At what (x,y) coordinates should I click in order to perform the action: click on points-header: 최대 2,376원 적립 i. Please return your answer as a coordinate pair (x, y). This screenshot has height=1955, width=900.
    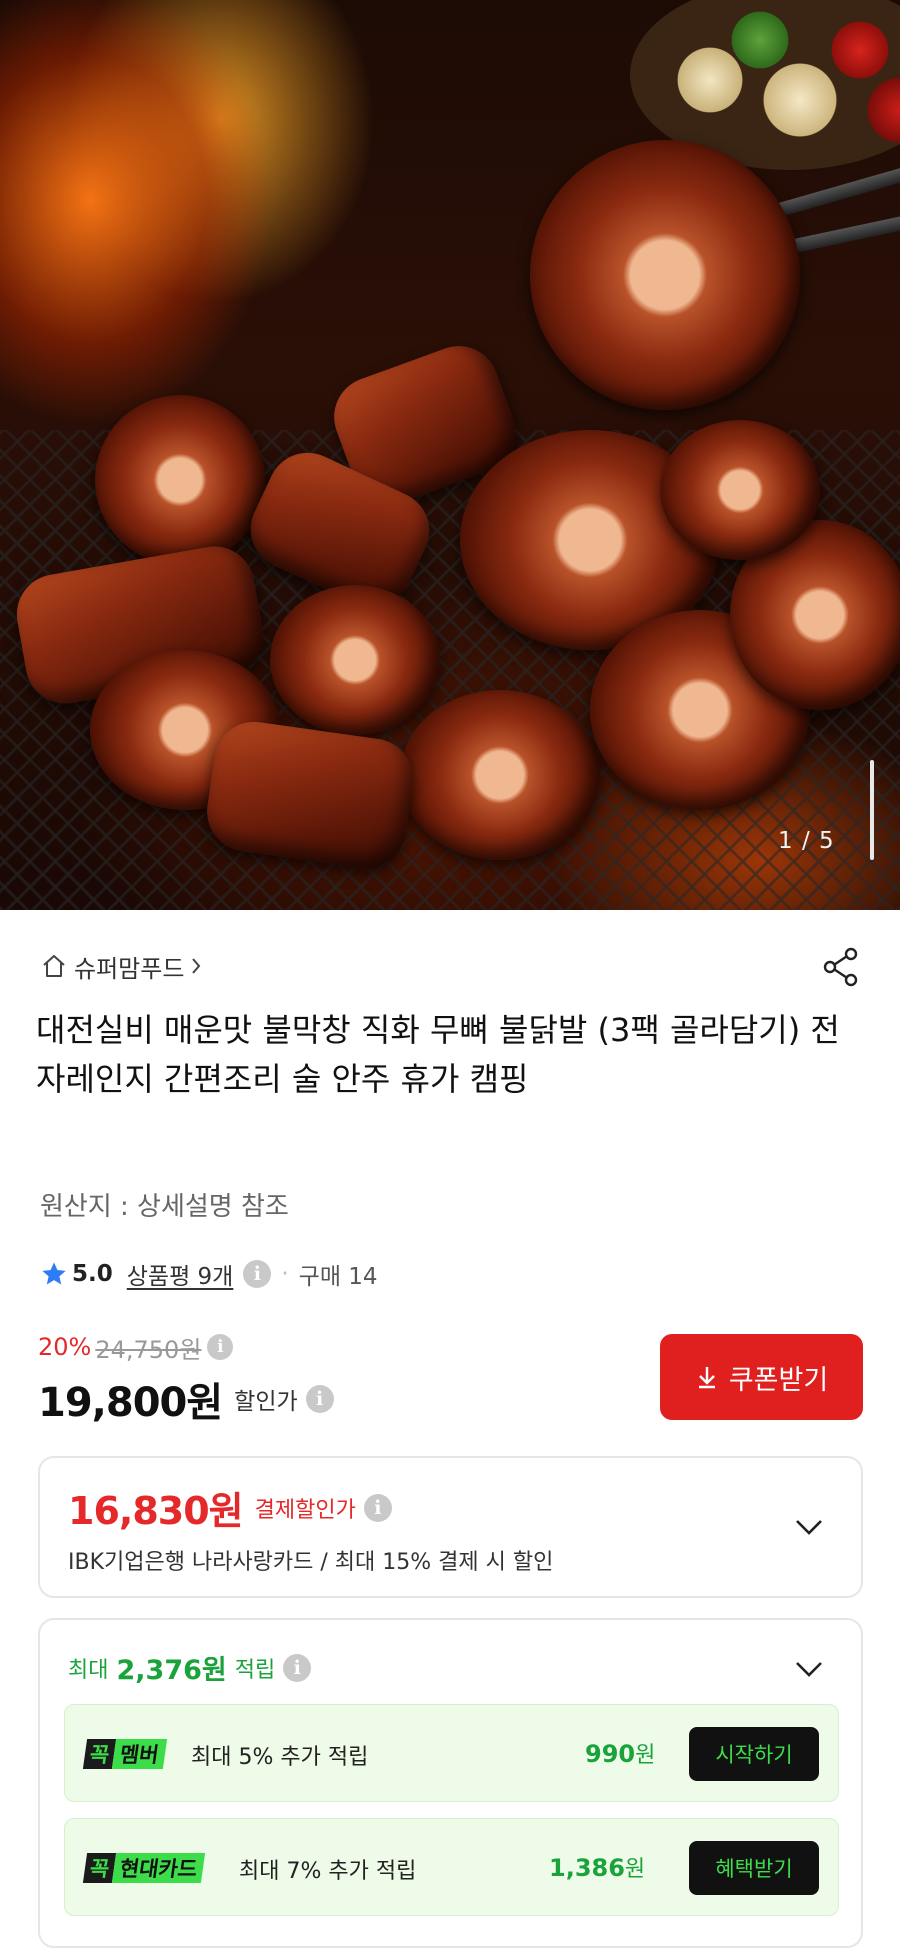
    Looking at the image, I should click on (190, 1667).